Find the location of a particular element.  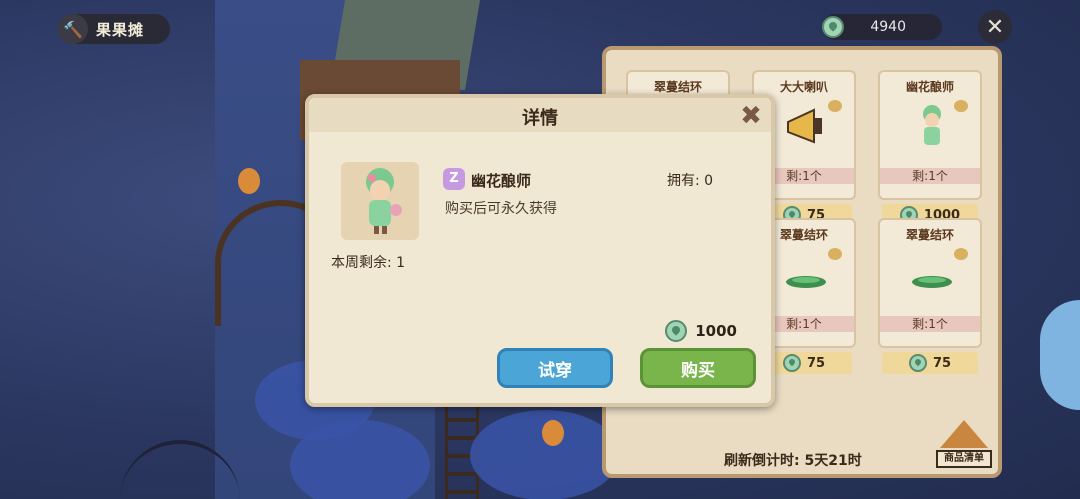

stall-name-tag: 🔨 果果摊 is located at coordinates (114, 29).